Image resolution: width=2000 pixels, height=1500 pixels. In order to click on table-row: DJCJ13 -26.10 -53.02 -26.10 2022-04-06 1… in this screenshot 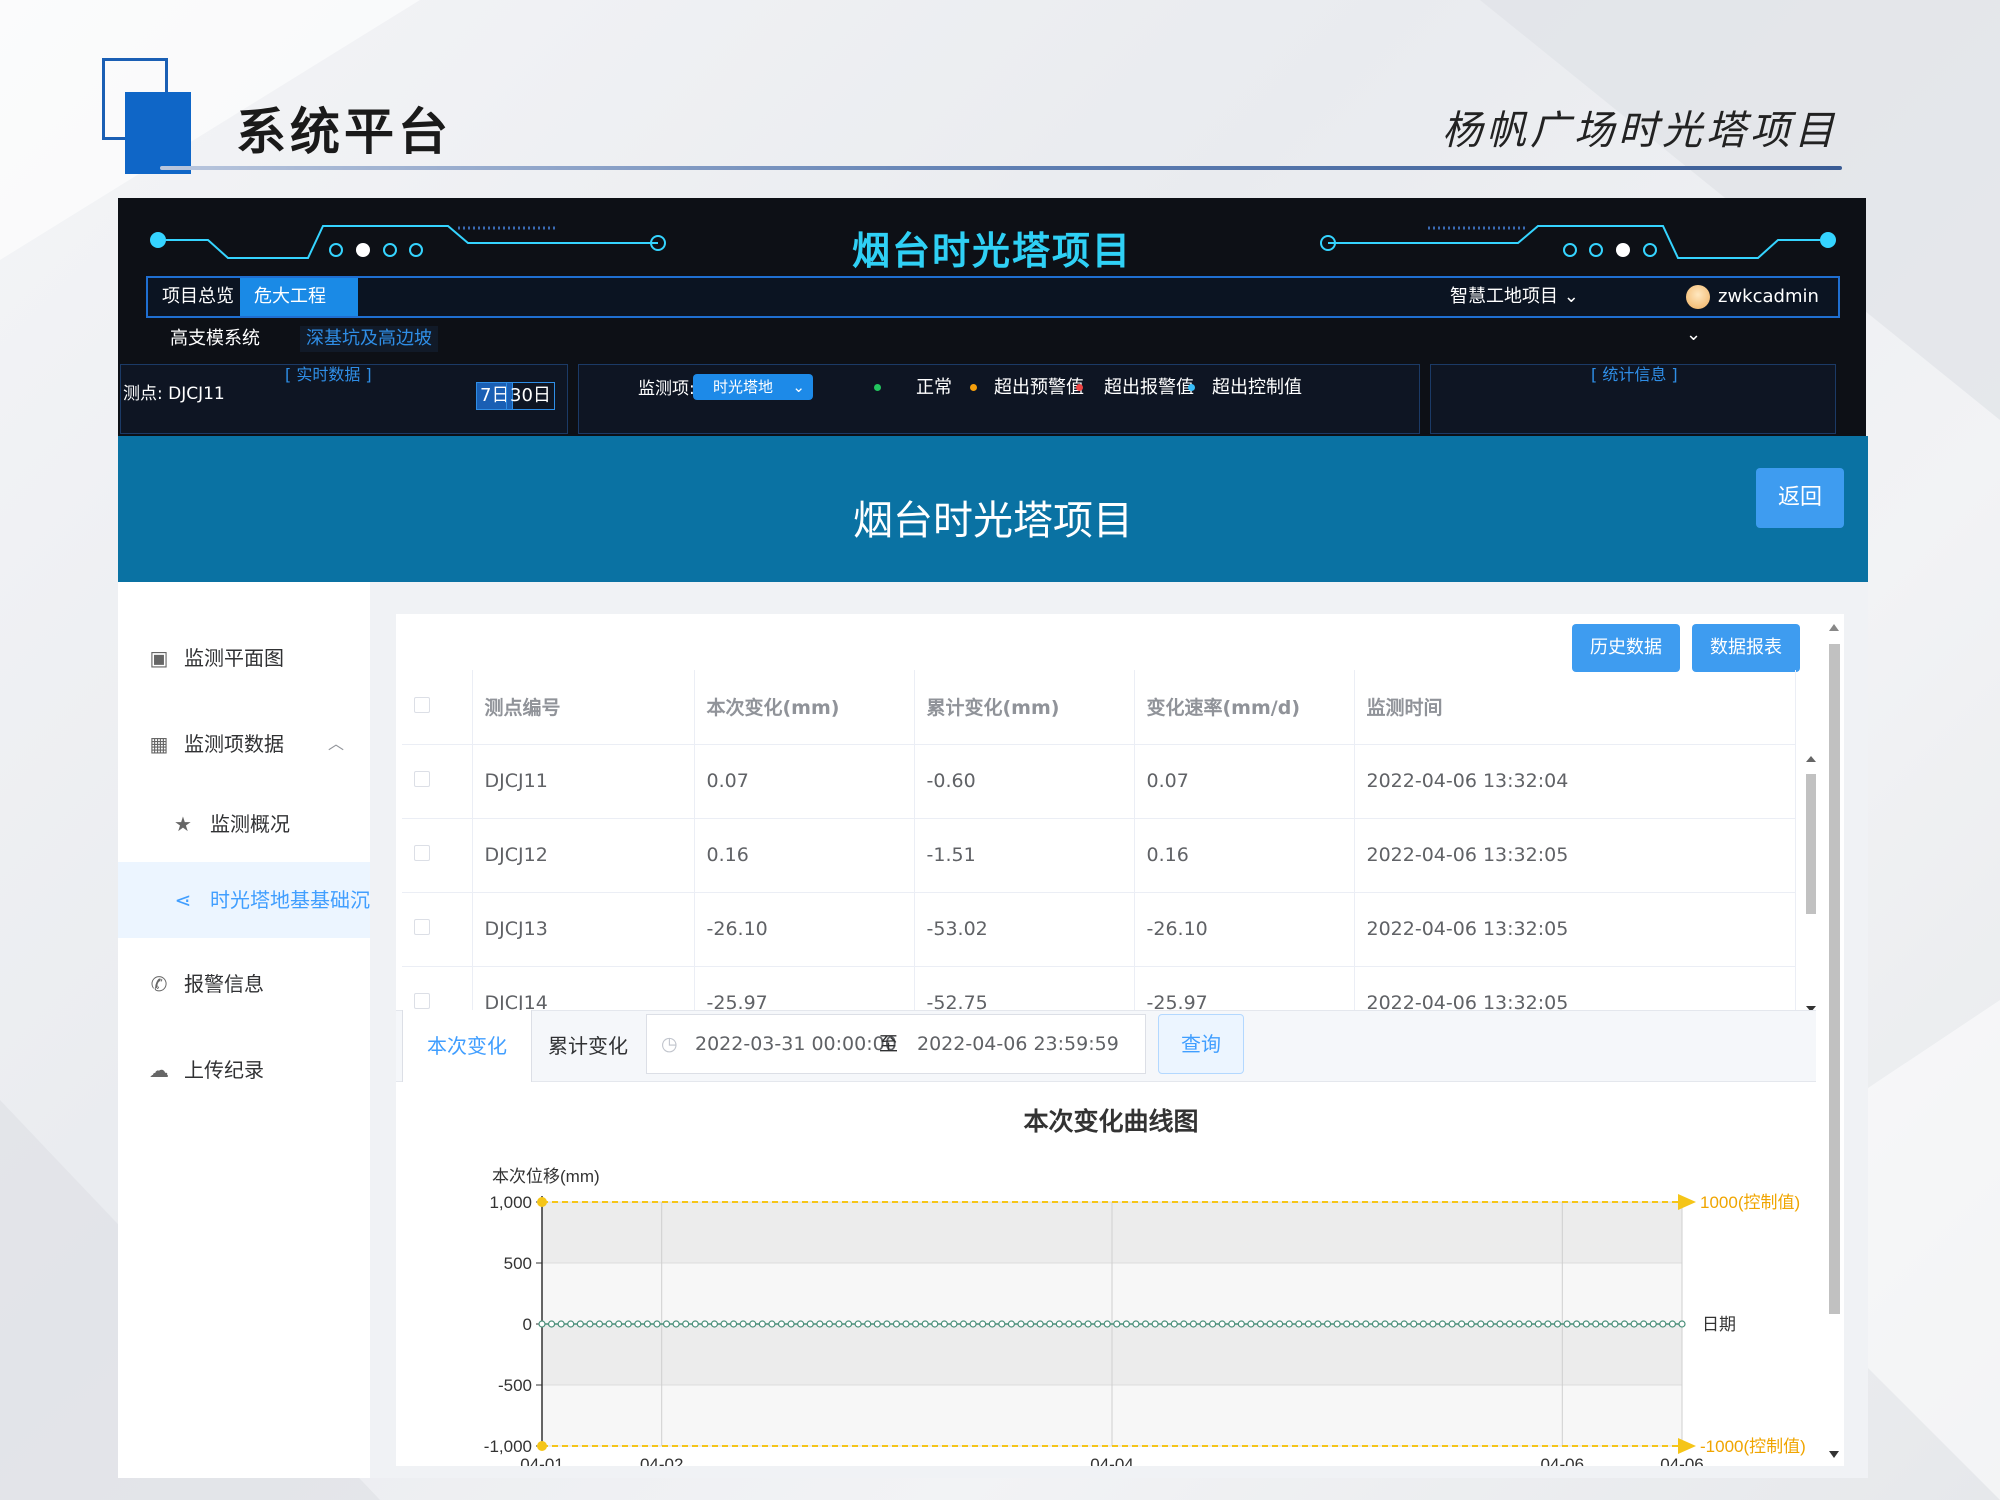, I will do `click(1099, 929)`.